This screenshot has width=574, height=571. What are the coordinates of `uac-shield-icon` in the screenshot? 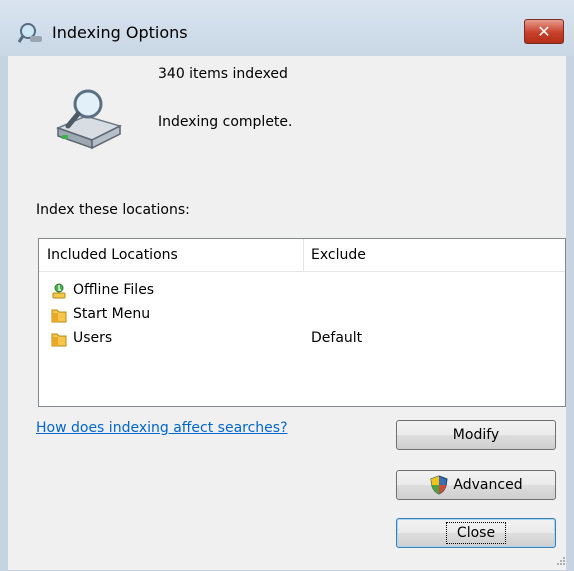 It's located at (439, 485).